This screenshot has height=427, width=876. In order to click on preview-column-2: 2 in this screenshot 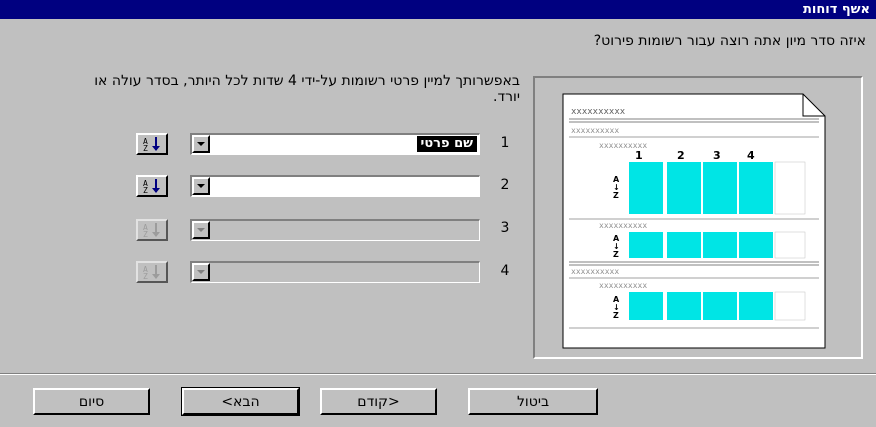, I will do `click(681, 155)`.